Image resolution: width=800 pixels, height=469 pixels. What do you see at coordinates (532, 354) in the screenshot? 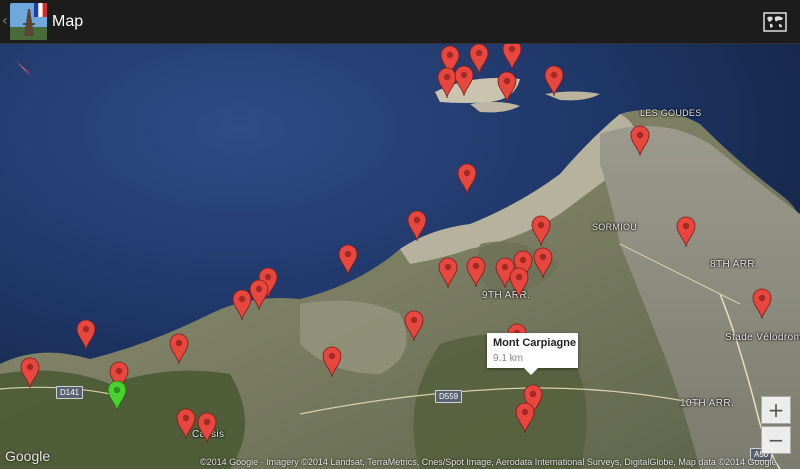
I see `info-window: Mont Carpiagne 9.1 km` at bounding box center [532, 354].